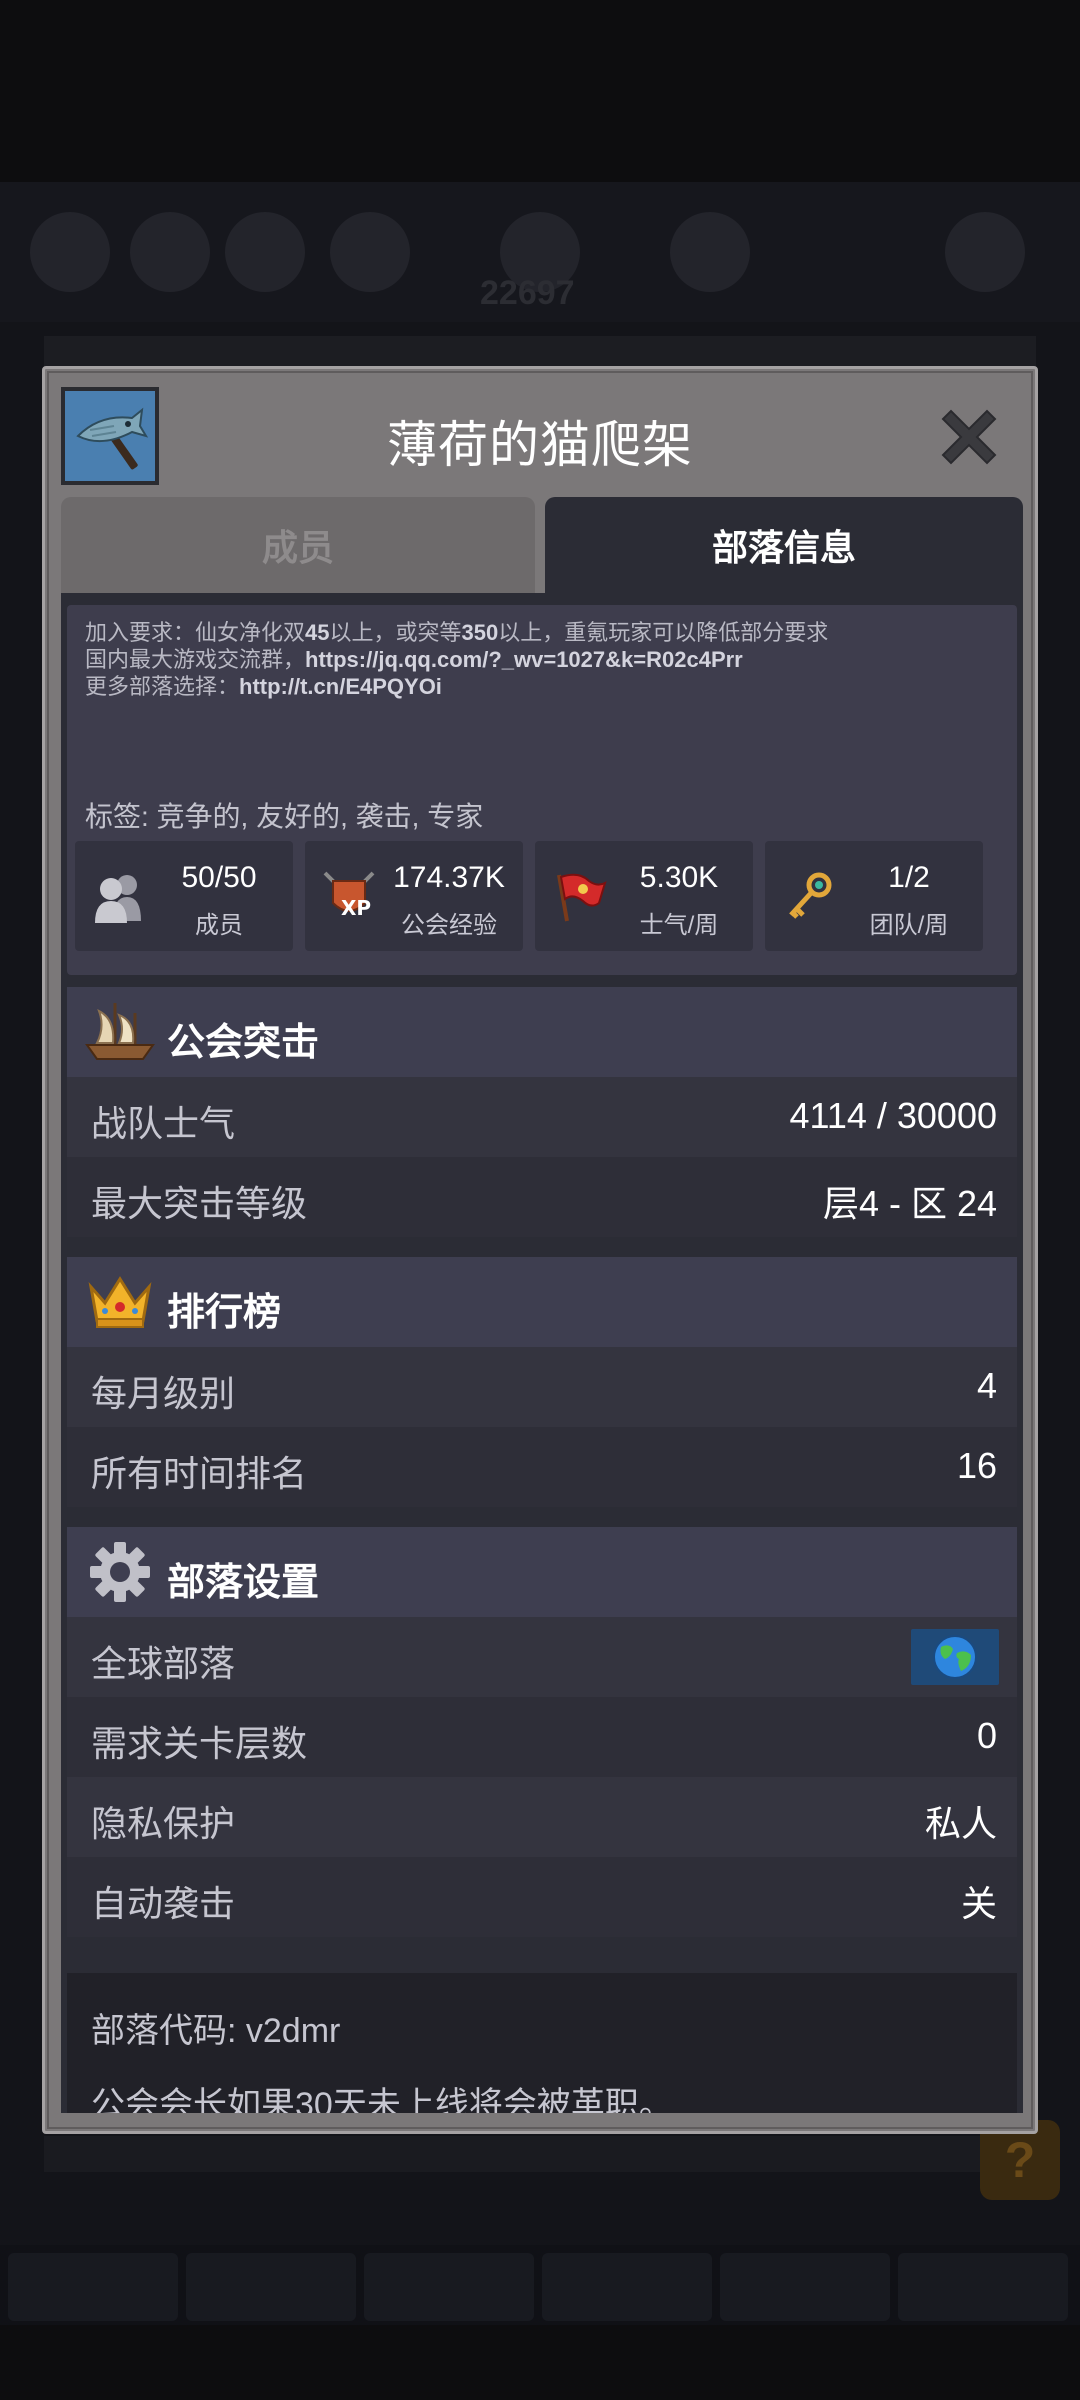 This screenshot has width=1080, height=2400. I want to click on crown-icon, so click(120, 1302).